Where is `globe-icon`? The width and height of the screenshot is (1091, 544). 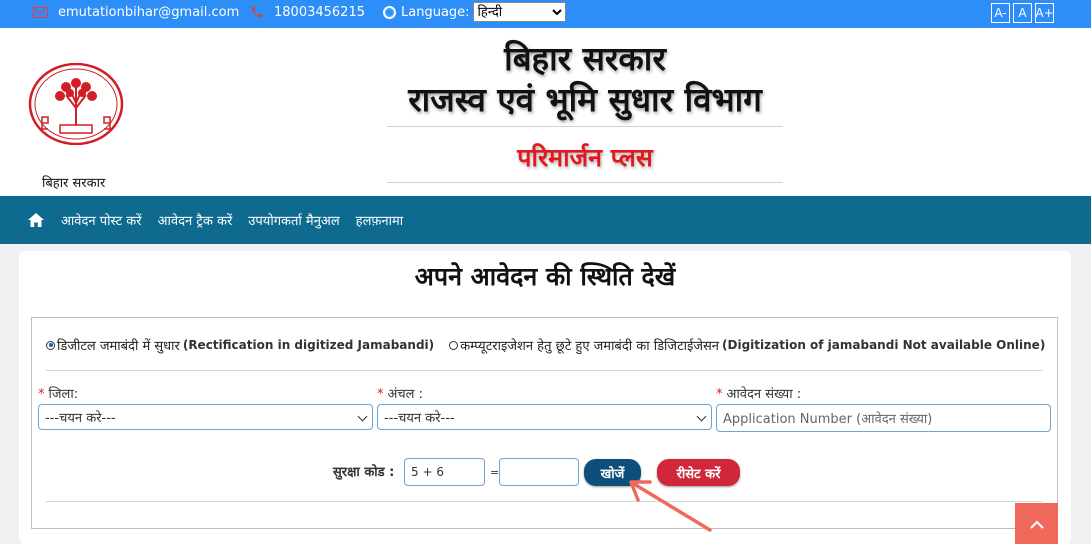
globe-icon is located at coordinates (389, 12).